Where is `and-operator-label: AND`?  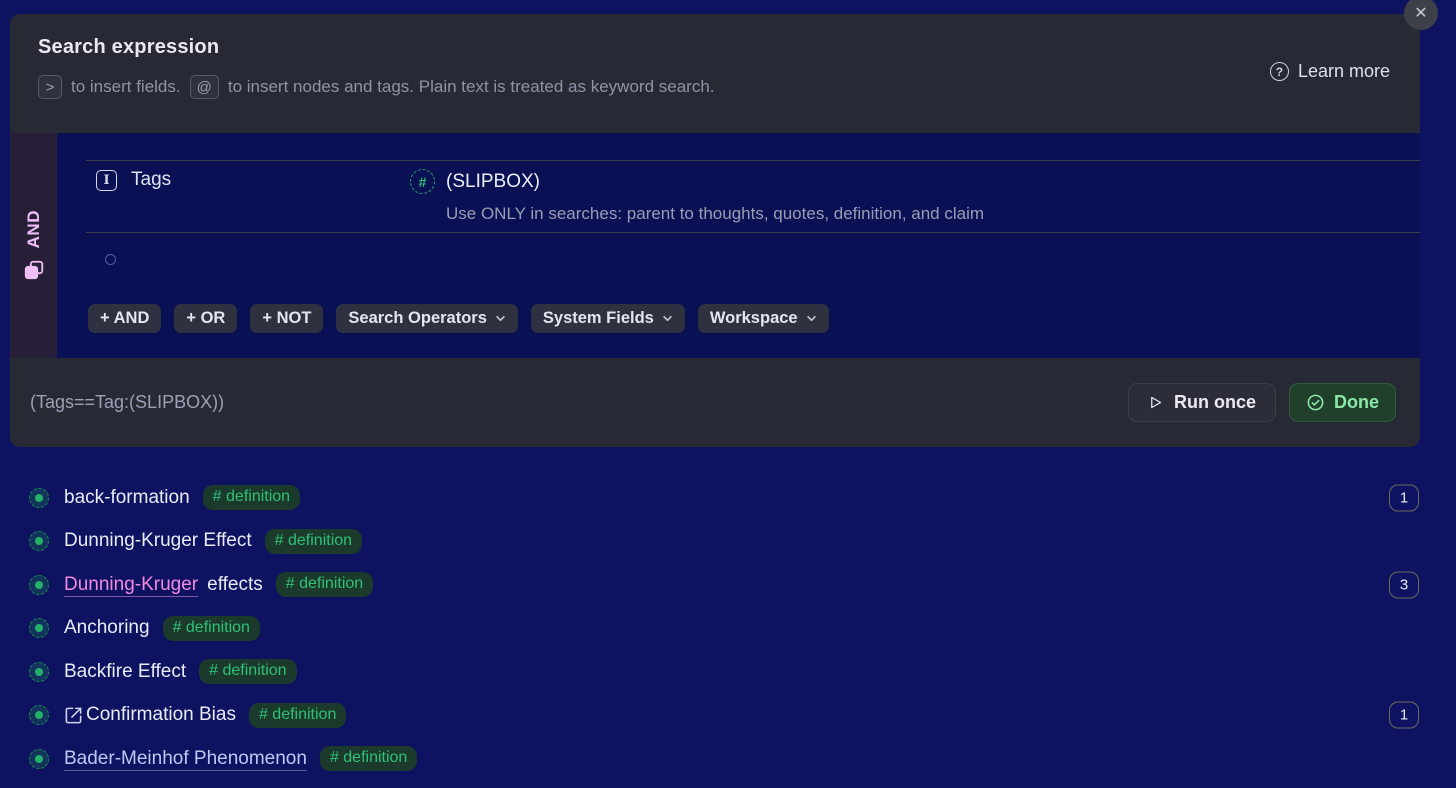 and-operator-label: AND is located at coordinates (33, 229).